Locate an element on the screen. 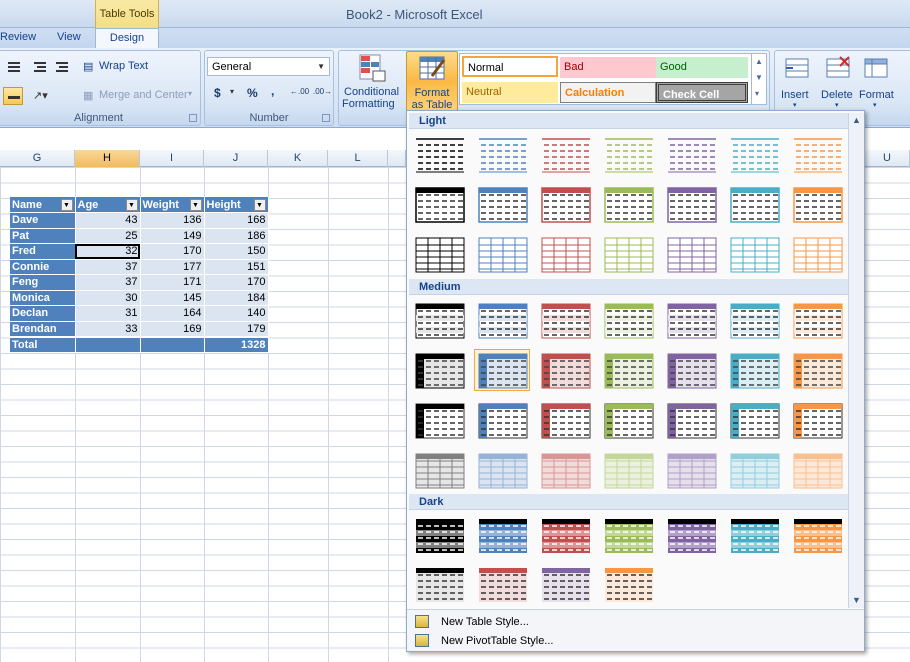  align-right-button is located at coordinates (13, 66).